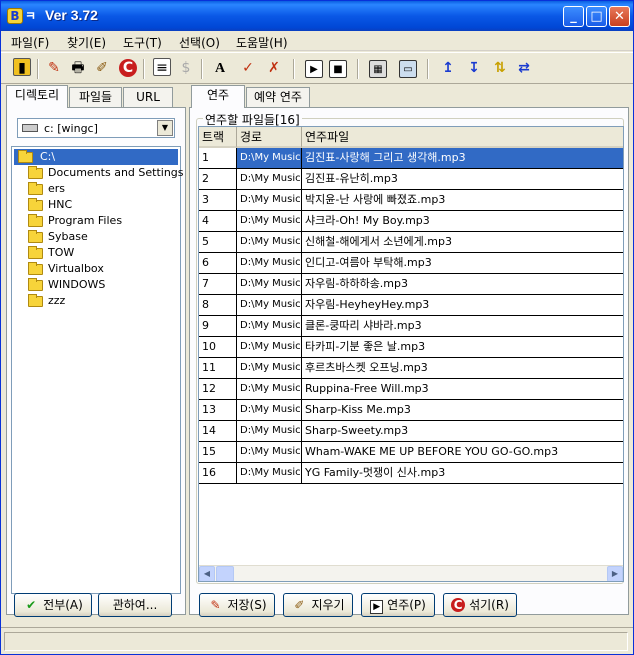 The height and width of the screenshot is (655, 634). What do you see at coordinates (317, 41) in the screenshot?
I see `menu-bar: 파일(F) 찾기(E) 도구(T) 선택(O) 도움말(H)` at bounding box center [317, 41].